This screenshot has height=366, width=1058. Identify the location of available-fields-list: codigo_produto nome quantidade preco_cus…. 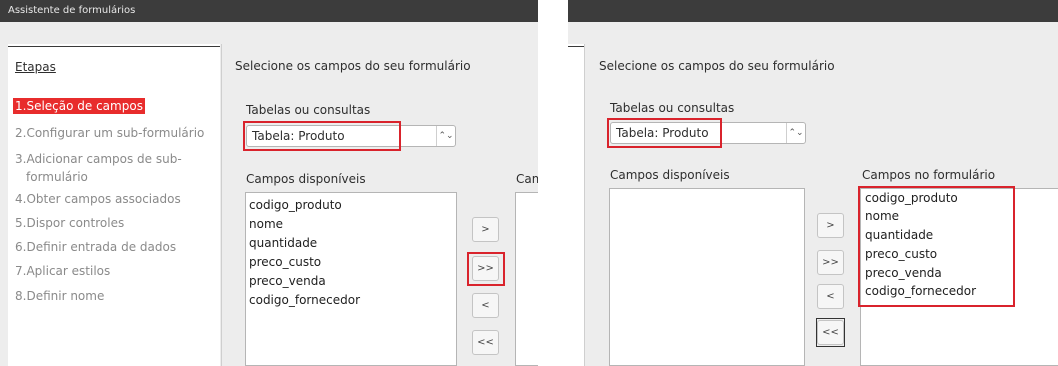
(351, 279).